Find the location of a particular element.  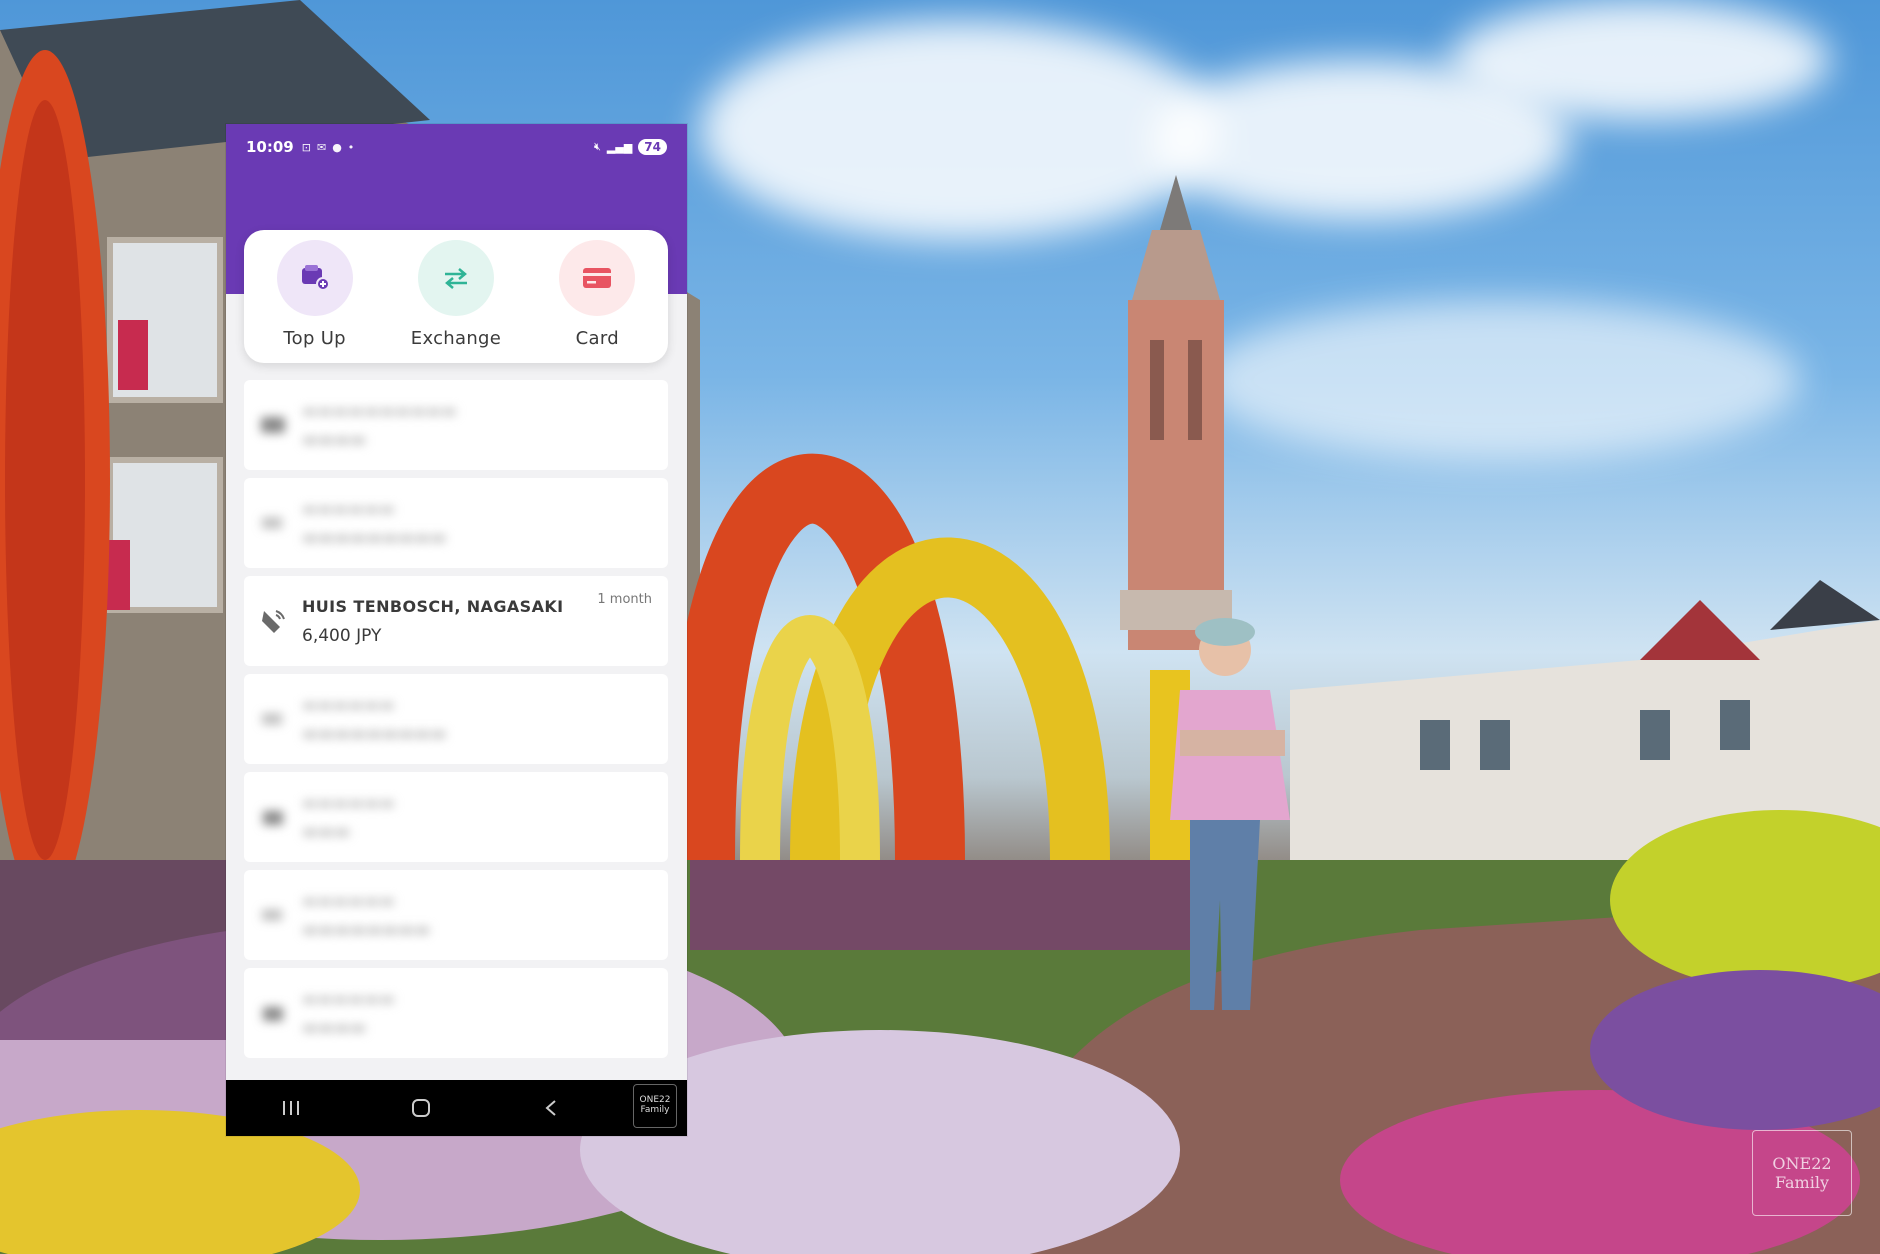

exchange-button: Exchange is located at coordinates (456, 294).